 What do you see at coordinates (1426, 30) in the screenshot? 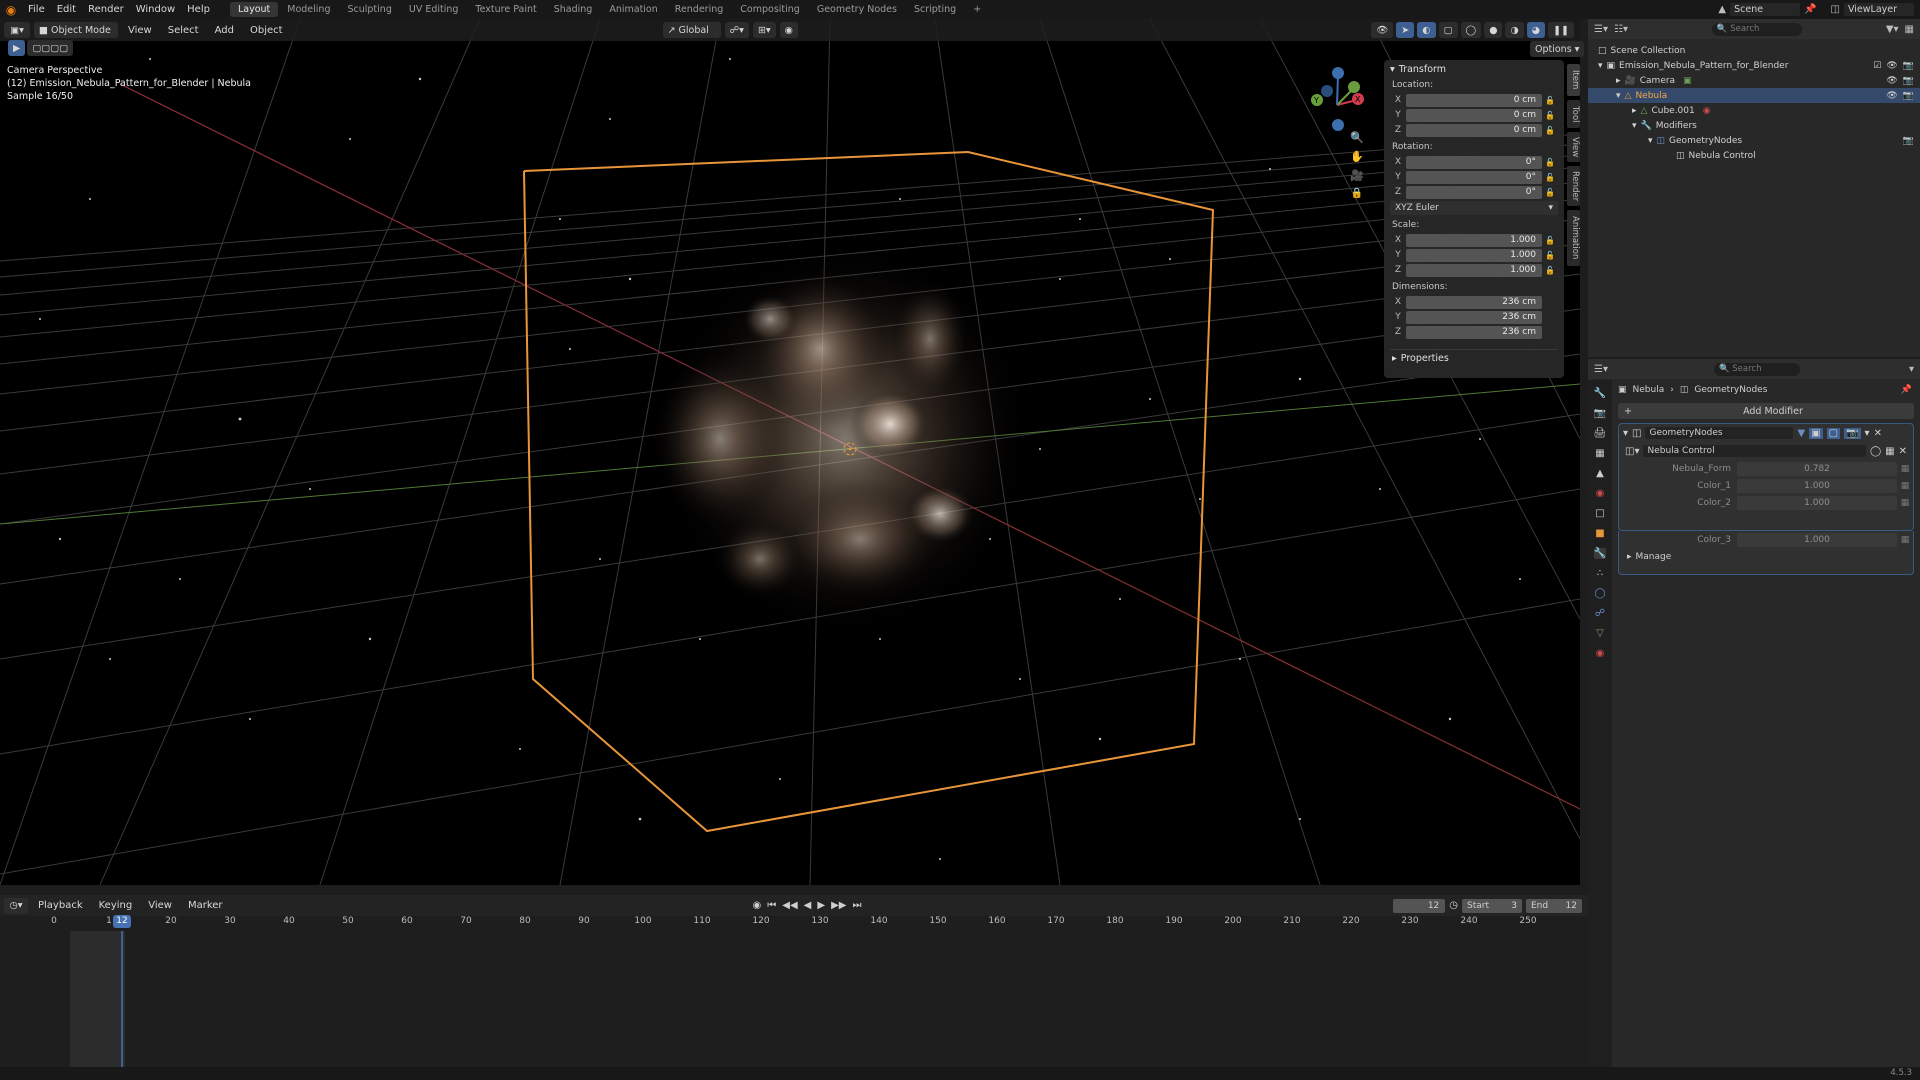
I see `overlay-toggle-icon: ◐` at bounding box center [1426, 30].